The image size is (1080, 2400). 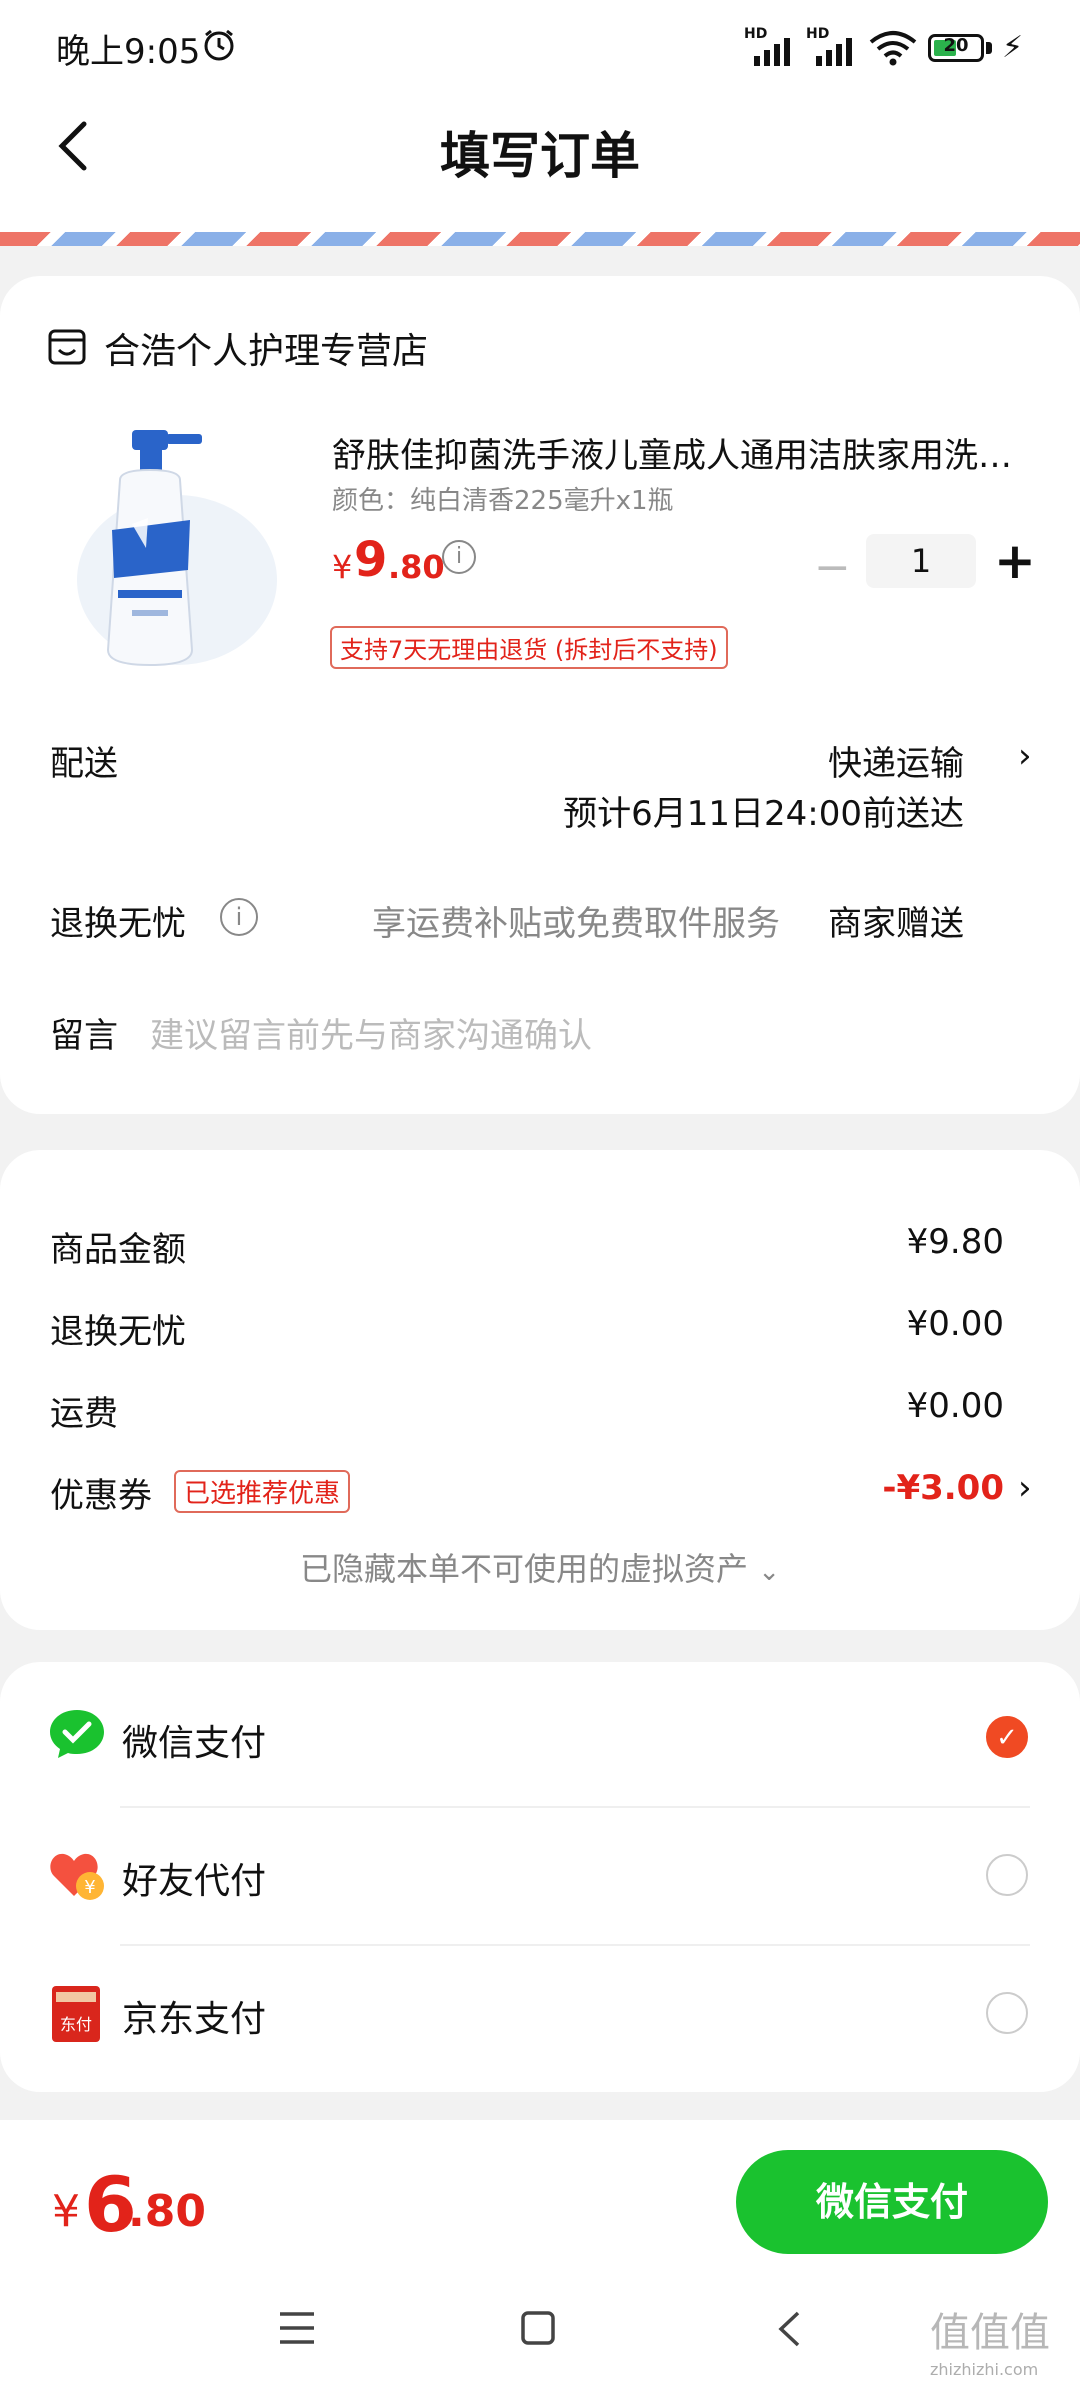 I want to click on total-currency: ¥, so click(x=66, y=2211).